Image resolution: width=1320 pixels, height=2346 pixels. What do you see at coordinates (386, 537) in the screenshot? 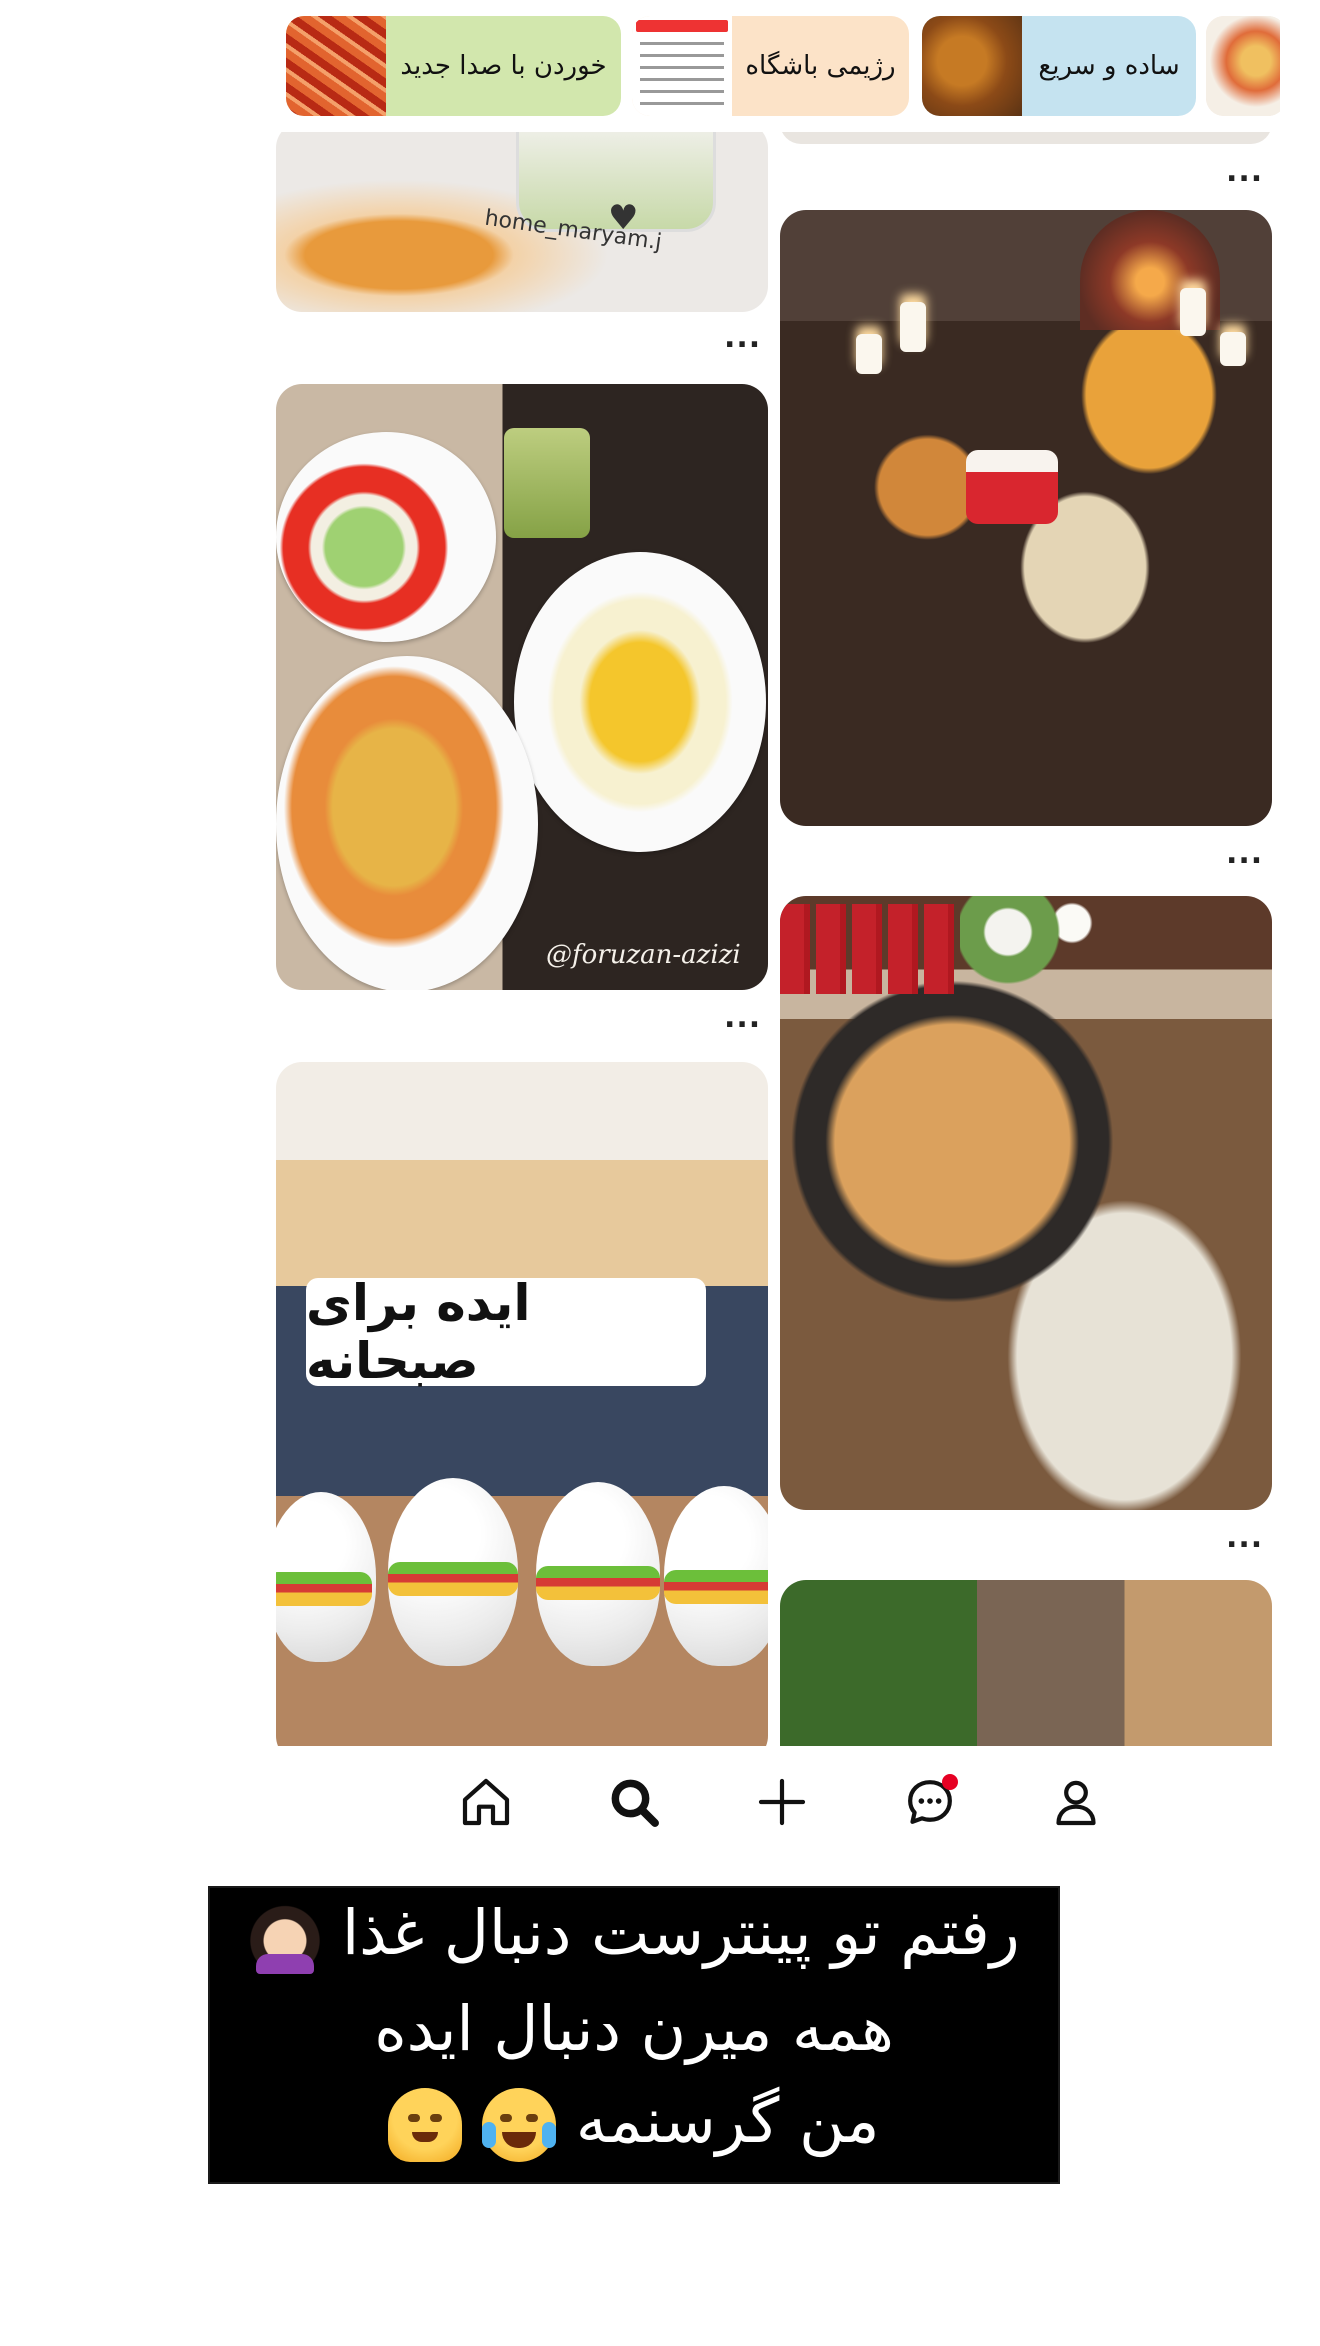
I see `salad-plate` at bounding box center [386, 537].